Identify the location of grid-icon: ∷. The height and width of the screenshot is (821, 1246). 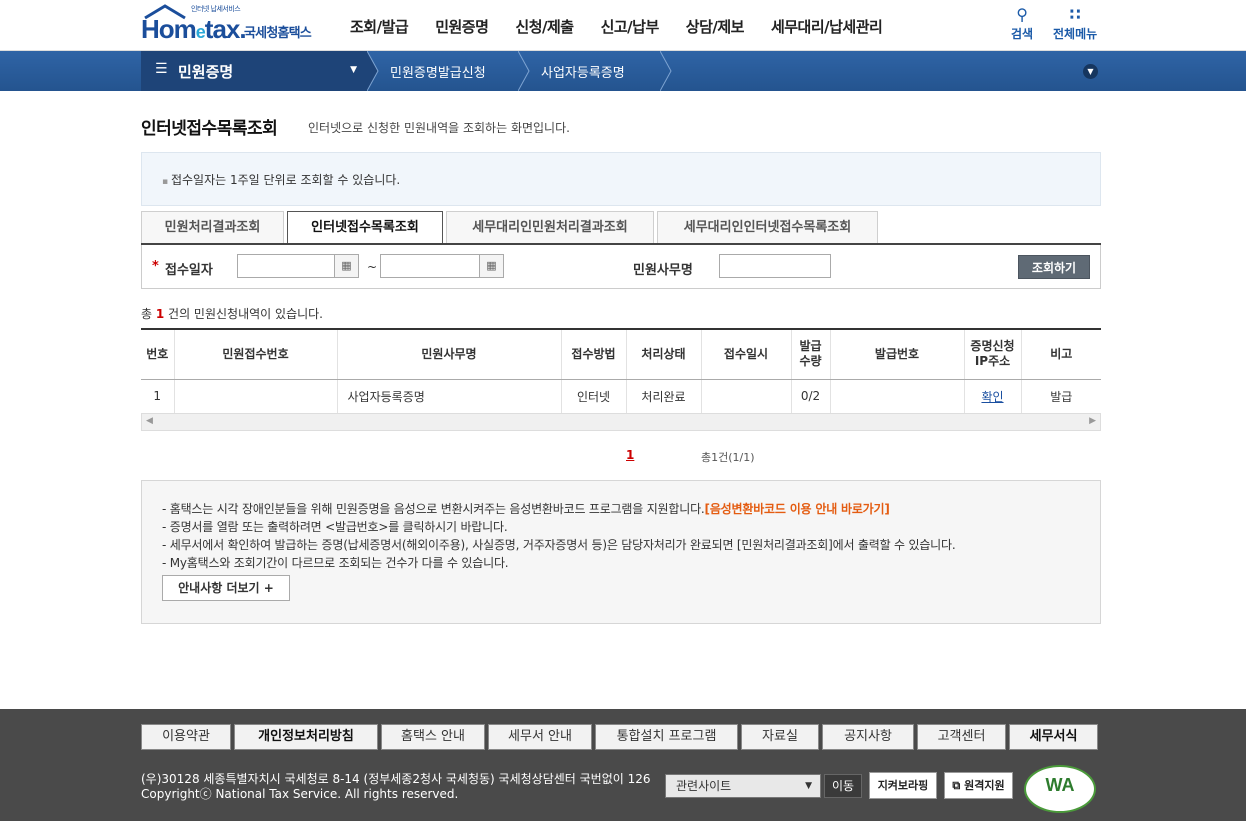
(1075, 14).